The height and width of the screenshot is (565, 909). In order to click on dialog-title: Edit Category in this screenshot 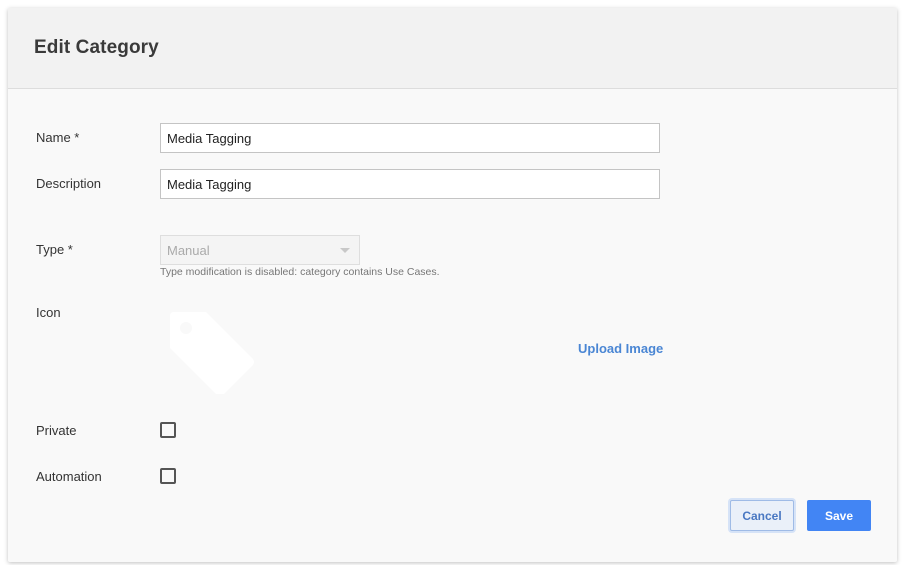, I will do `click(96, 47)`.